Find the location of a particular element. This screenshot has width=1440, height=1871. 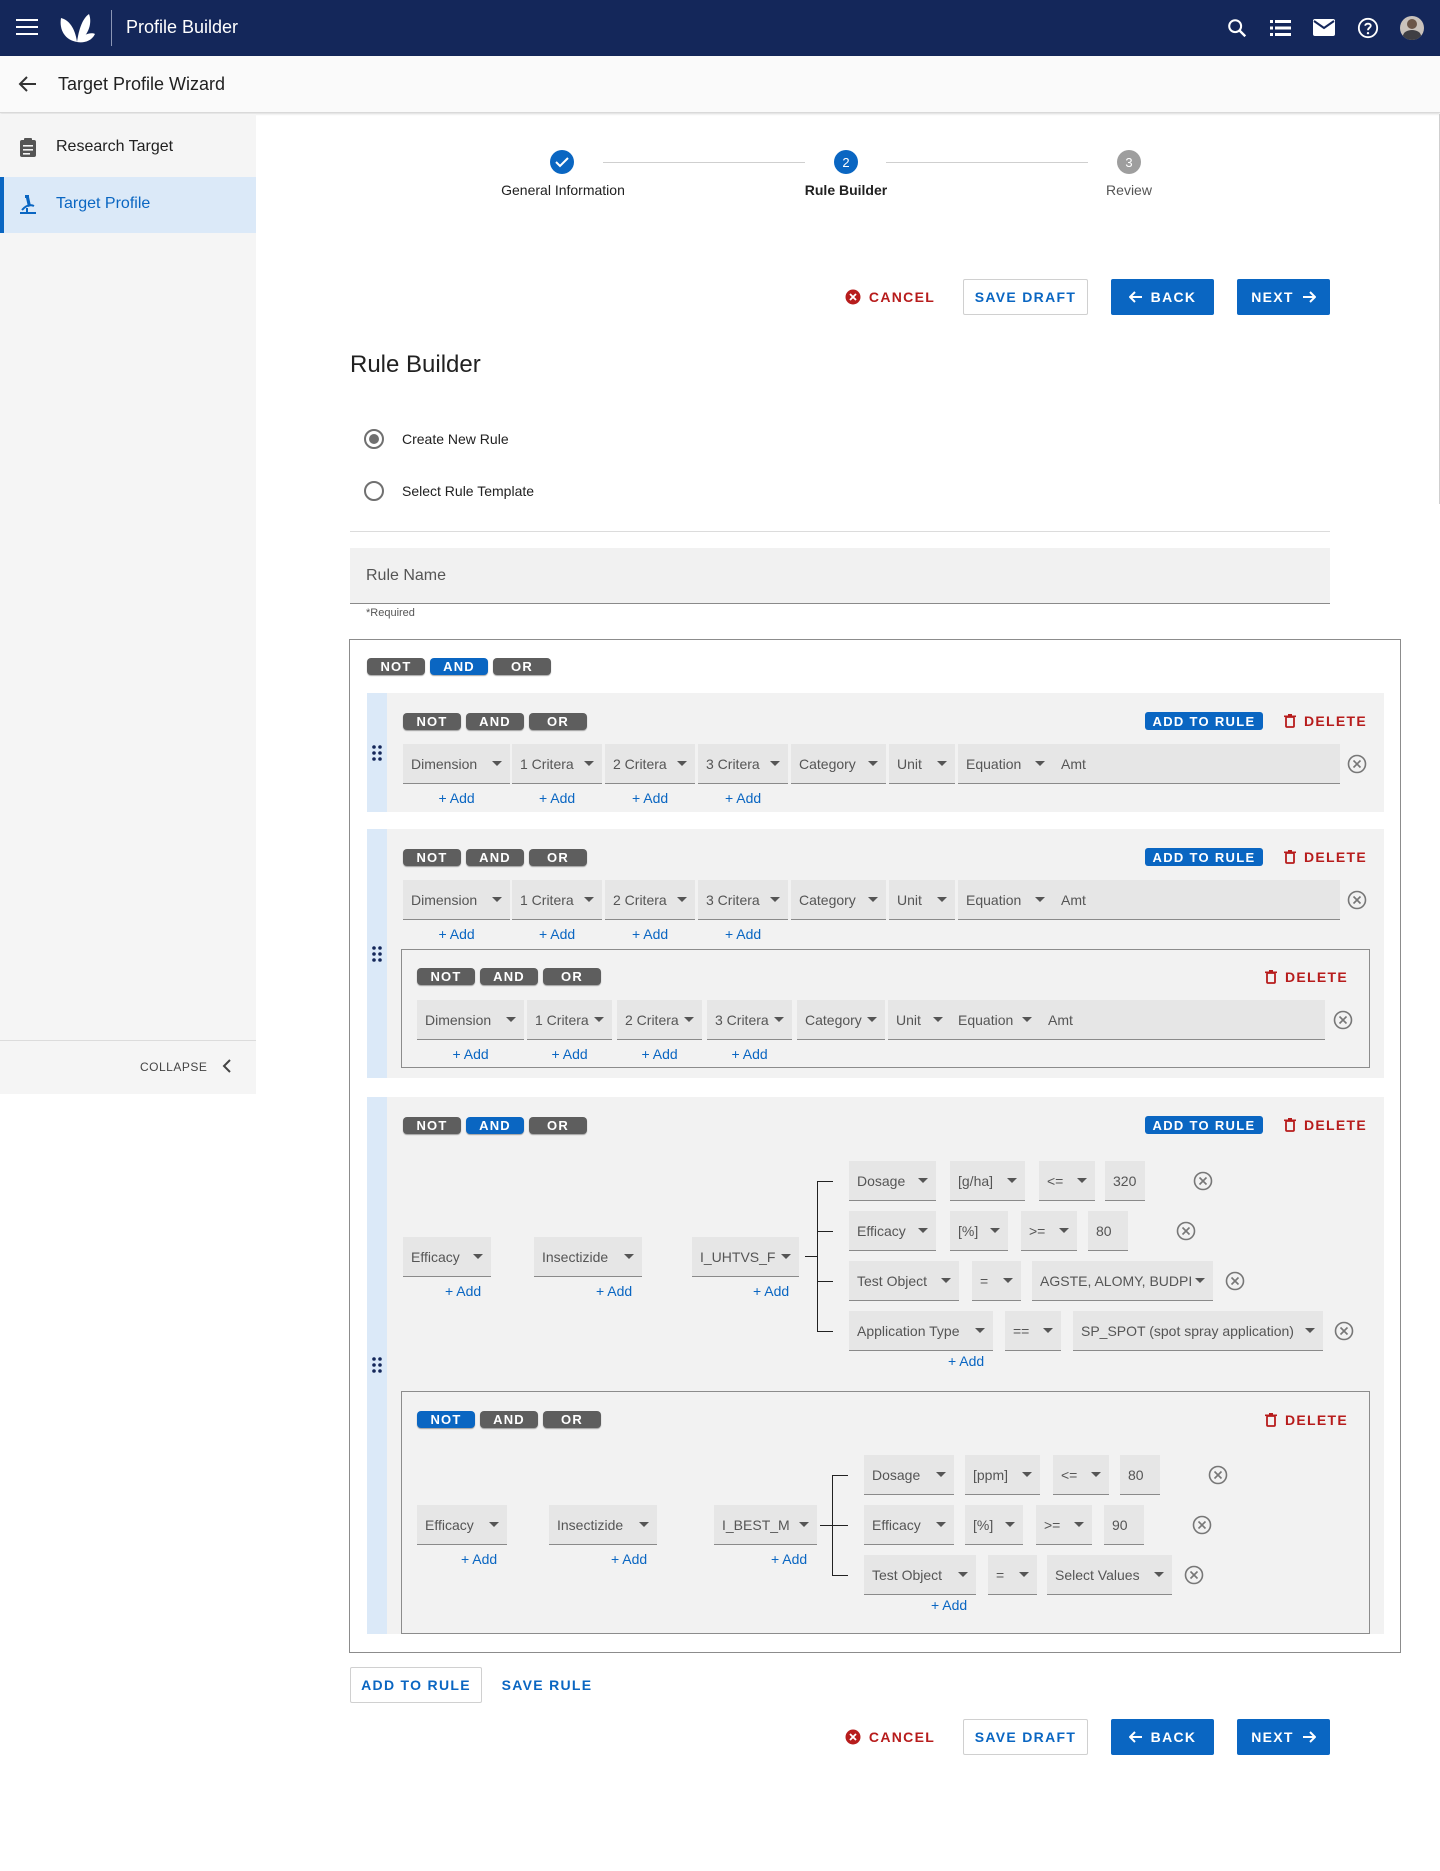

help-icon is located at coordinates (1368, 28).